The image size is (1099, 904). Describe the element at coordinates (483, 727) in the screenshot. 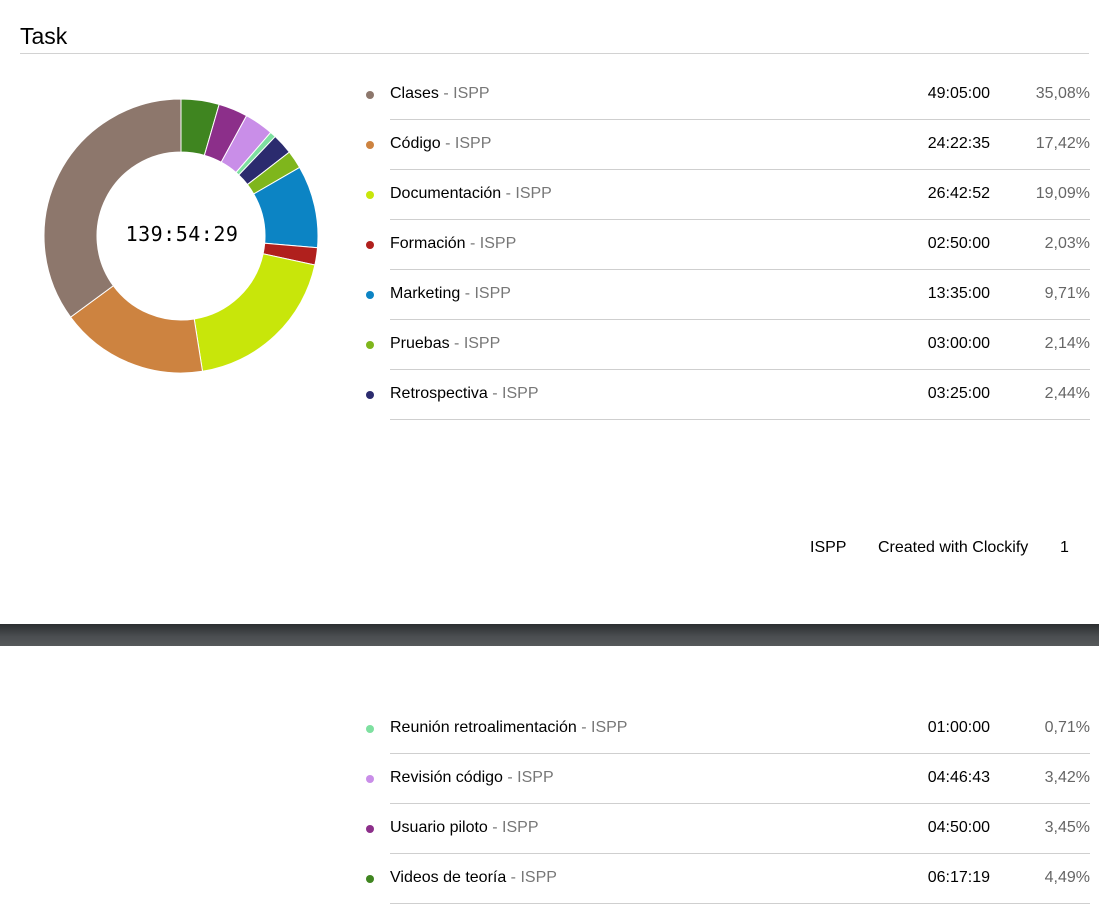

I see `task-name: Reunión retroalimentación` at that location.